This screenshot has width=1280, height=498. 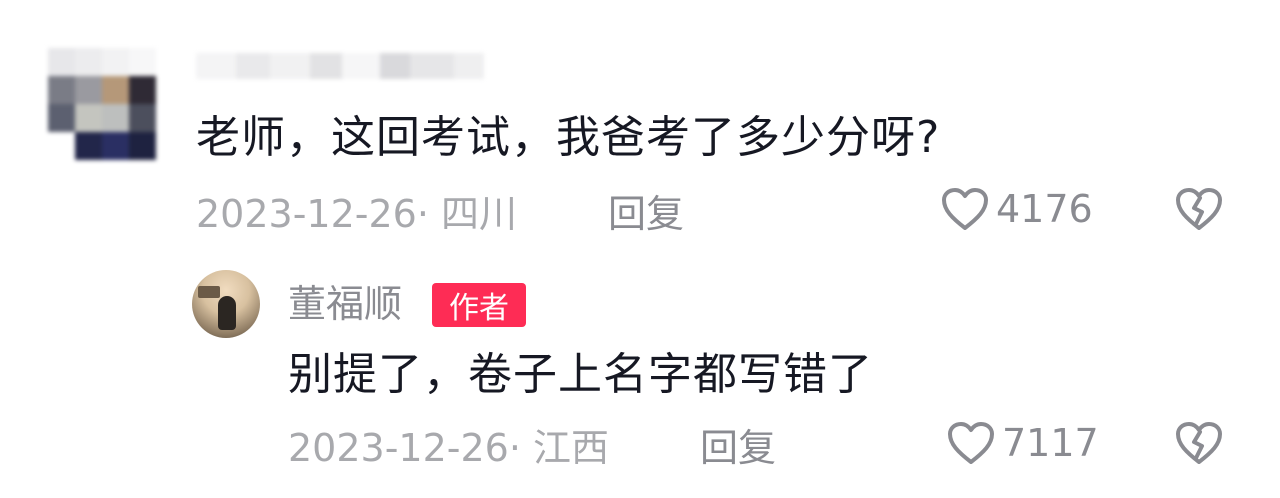 I want to click on username-blurred, so click(x=346, y=66).